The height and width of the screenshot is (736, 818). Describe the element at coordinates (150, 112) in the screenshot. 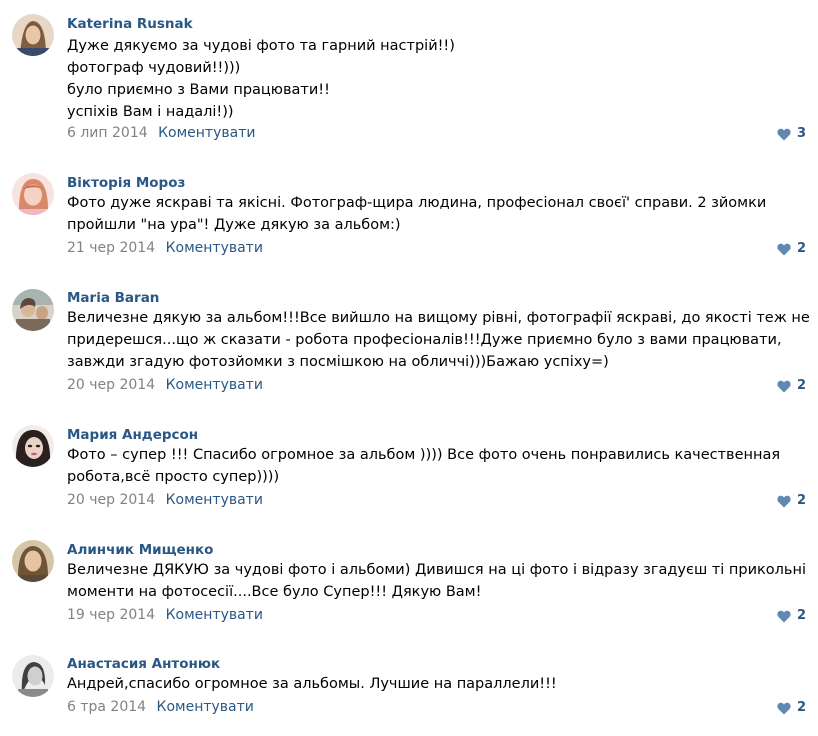

I see `comment-text-line: успіхів Вам і надалі!))` at that location.